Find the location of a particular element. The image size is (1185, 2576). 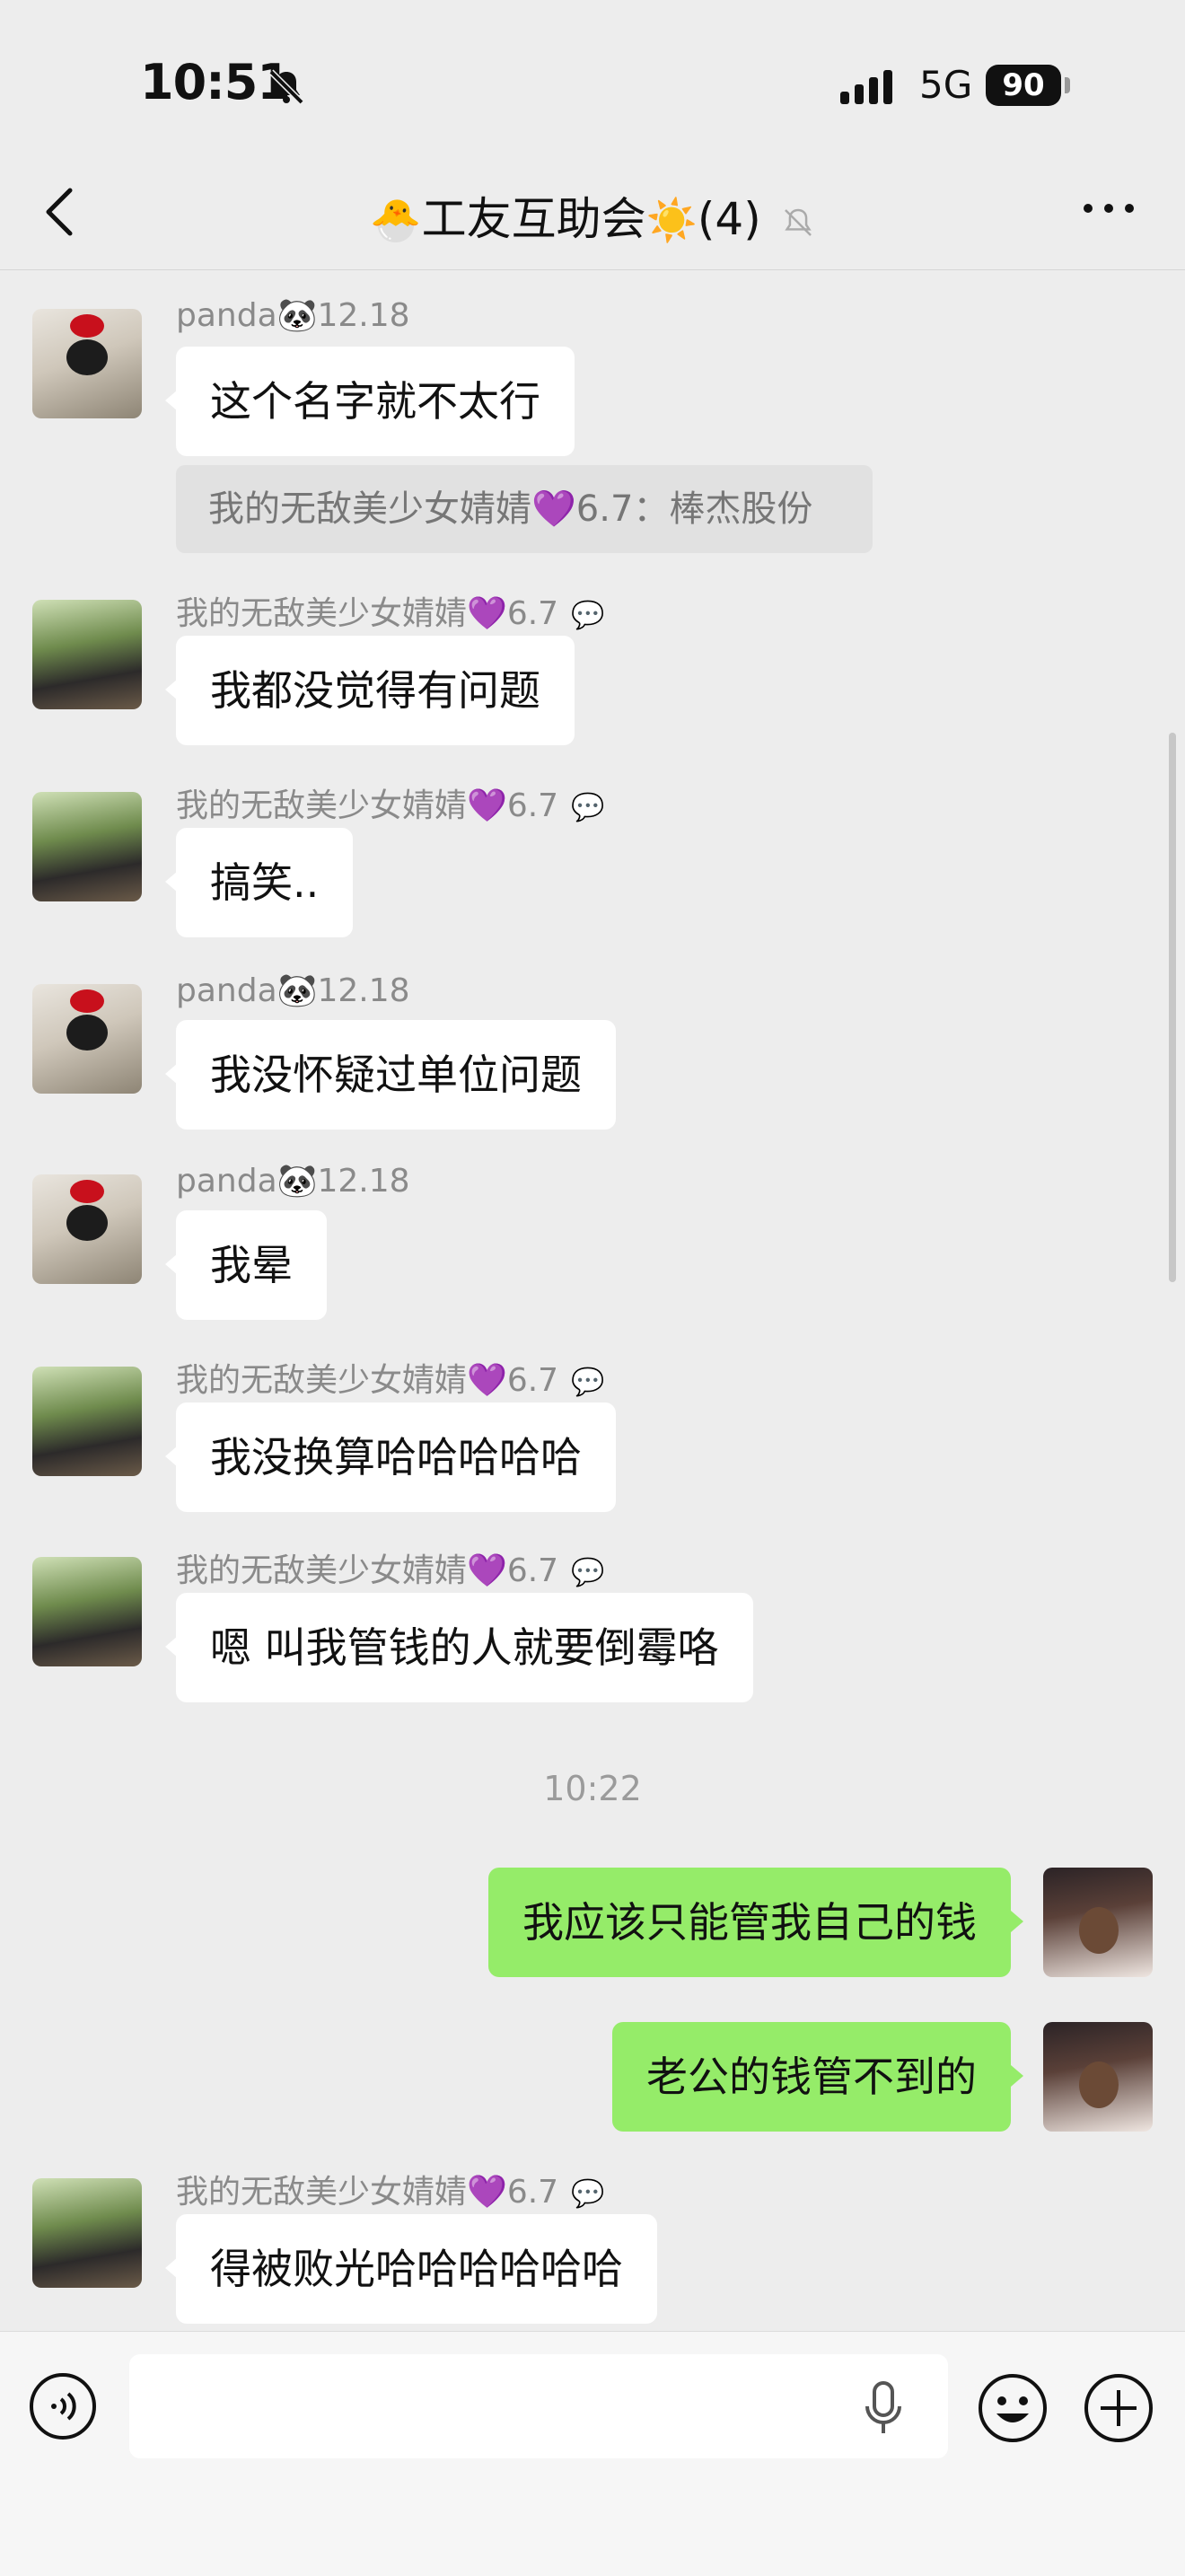

emoji-icon is located at coordinates (1013, 2408).